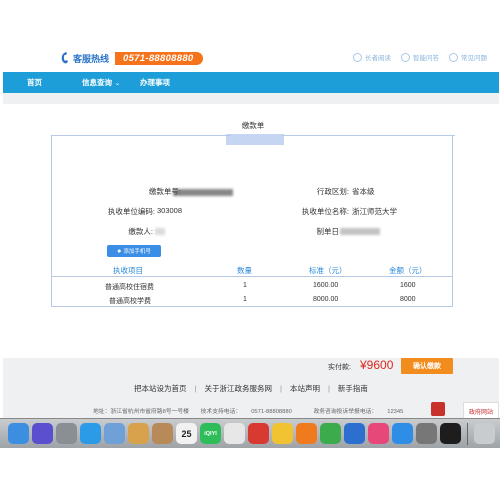  Describe the element at coordinates (282, 433) in the screenshot. I see `qqmusic-icon` at that location.